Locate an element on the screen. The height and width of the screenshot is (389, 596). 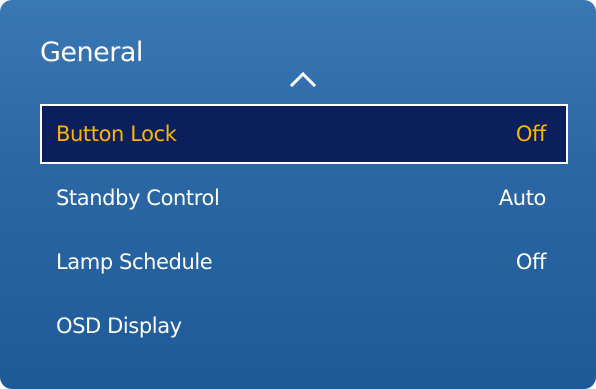
chevron-up-icon is located at coordinates (303, 79).